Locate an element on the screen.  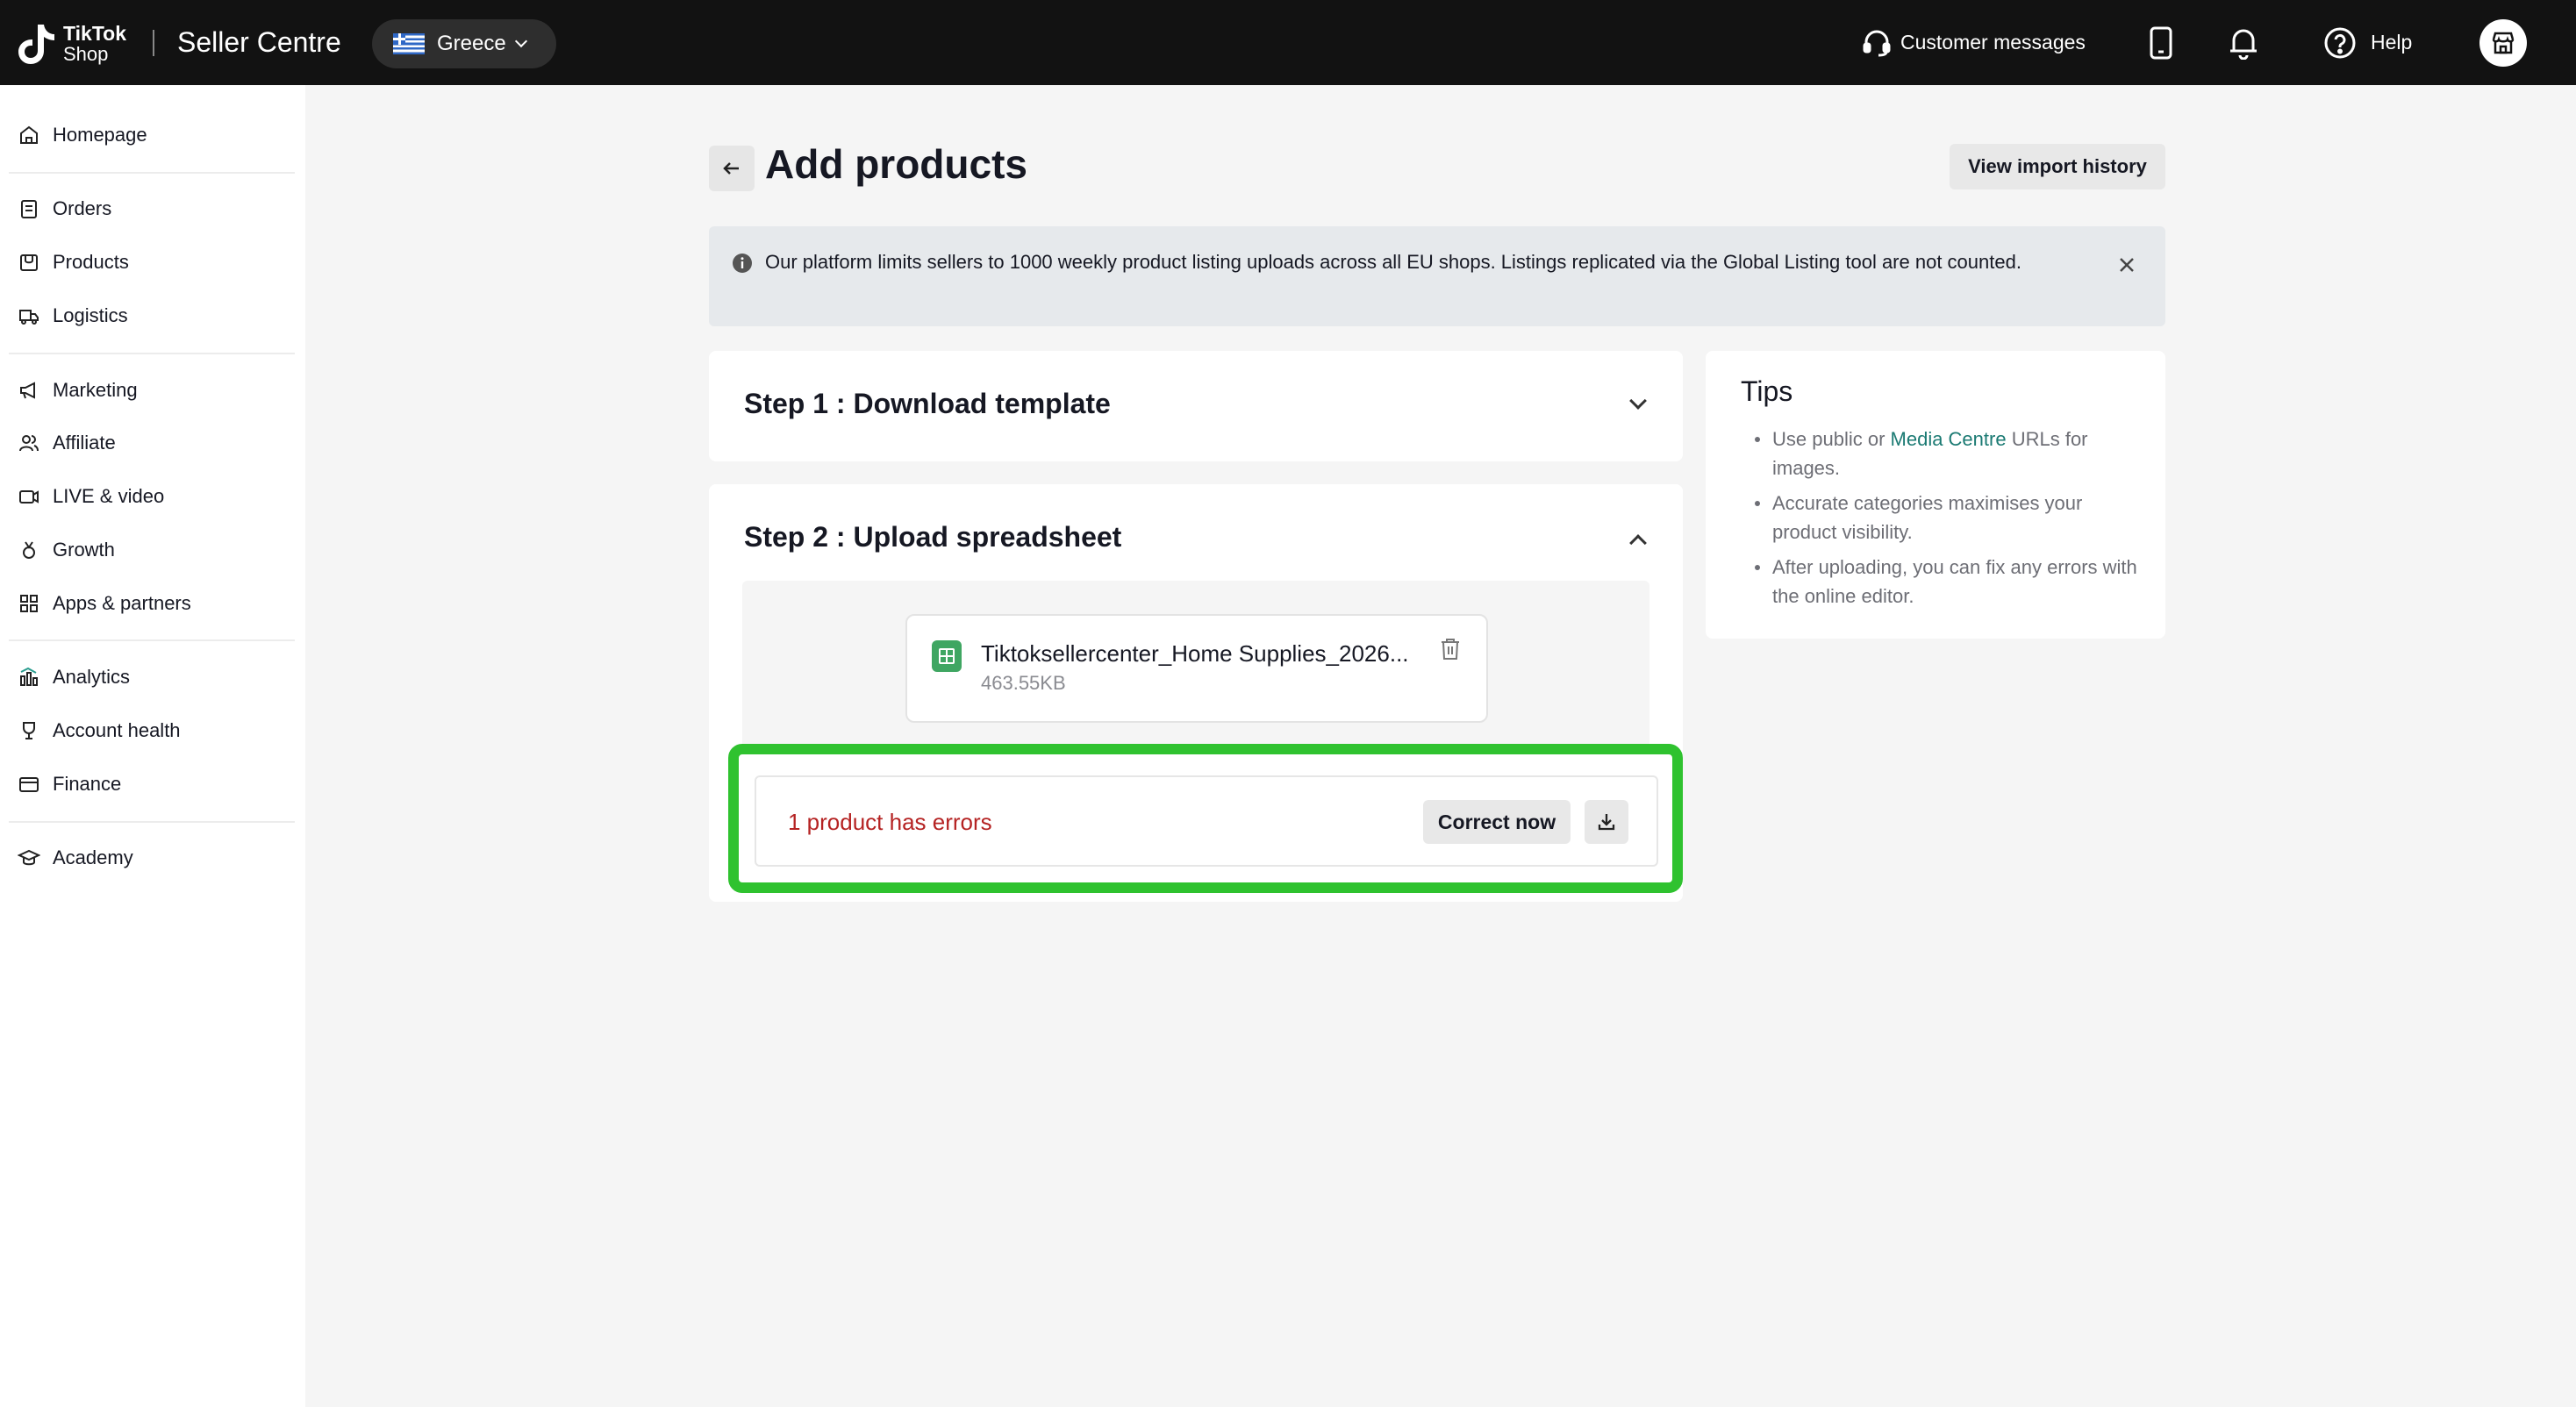
download-icon is located at coordinates (1606, 822).